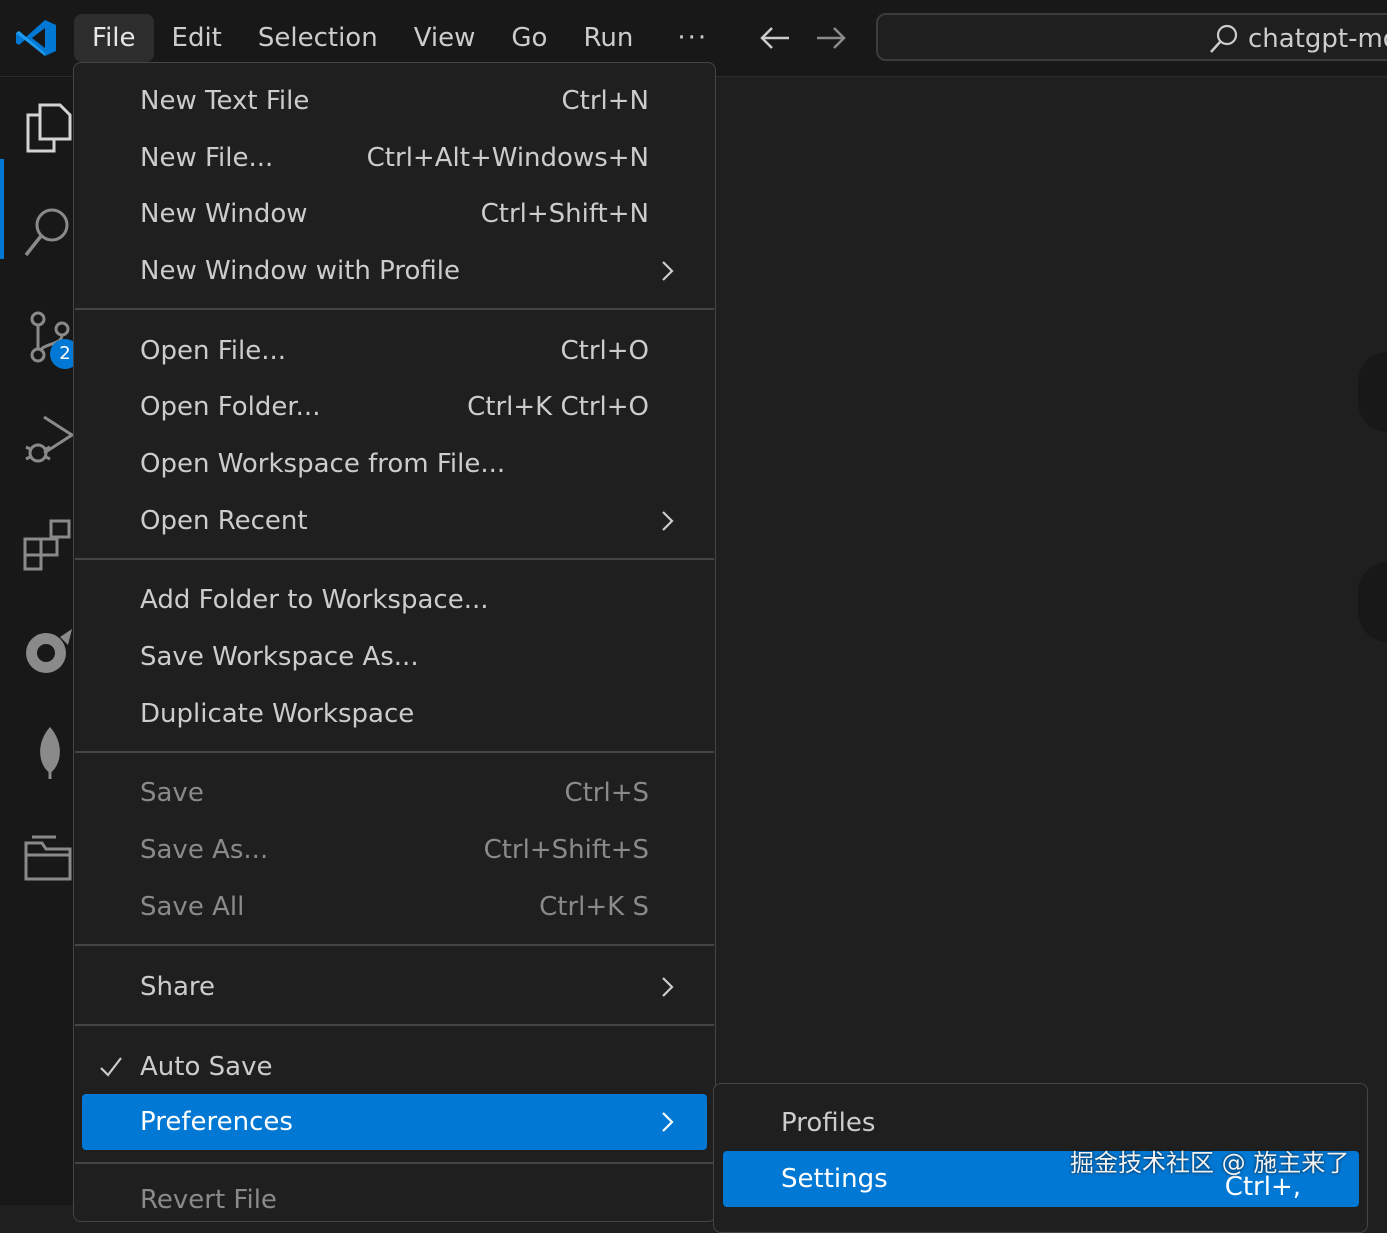 The image size is (1387, 1233). Describe the element at coordinates (566, 850) in the screenshot. I see `keybinding: Ctrl+Shift+S` at that location.